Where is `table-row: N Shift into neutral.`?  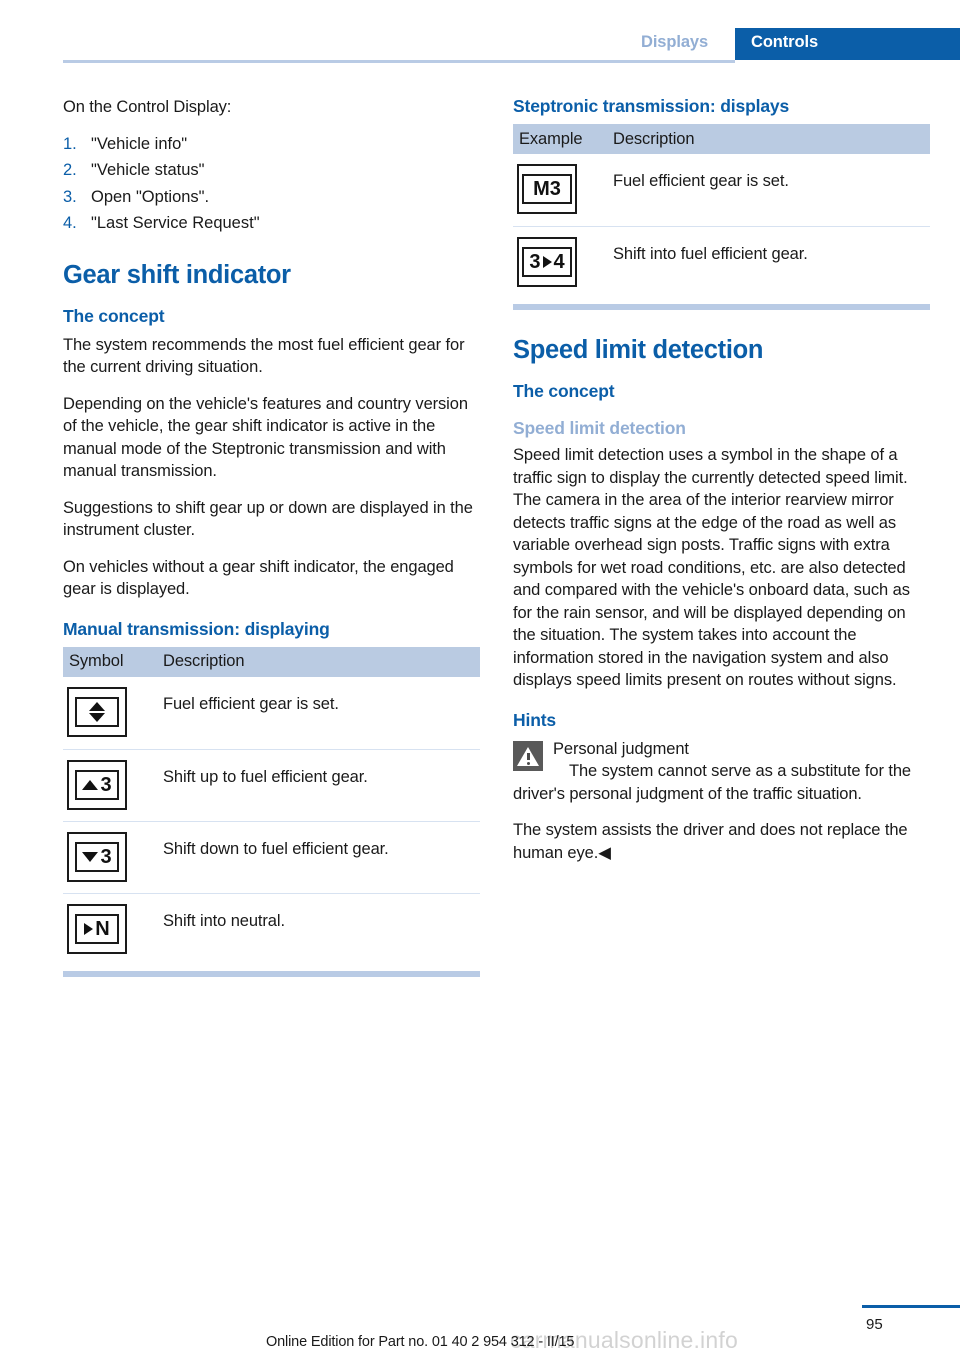 table-row: N Shift into neutral. is located at coordinates (271, 928).